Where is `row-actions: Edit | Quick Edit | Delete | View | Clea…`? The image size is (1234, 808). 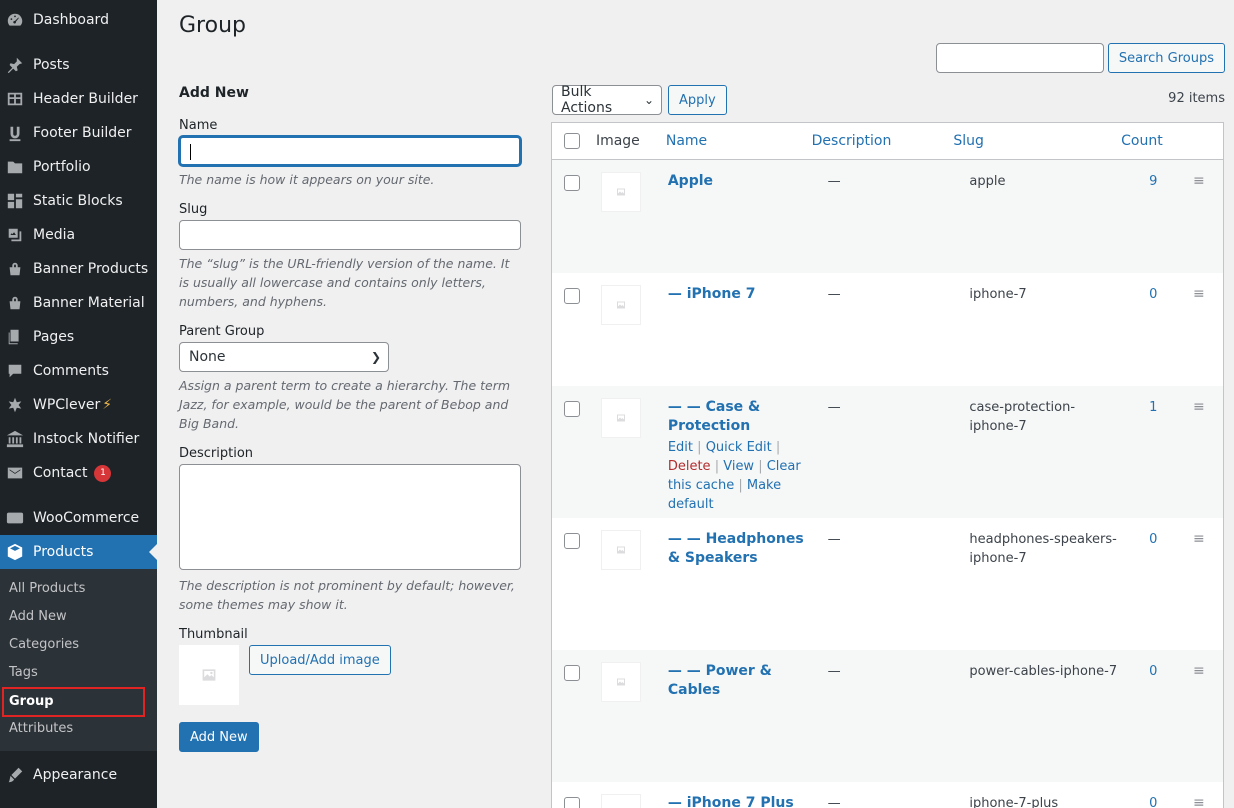
row-actions: Edit | Quick Edit | Delete | View | Clea… is located at coordinates (734, 476).